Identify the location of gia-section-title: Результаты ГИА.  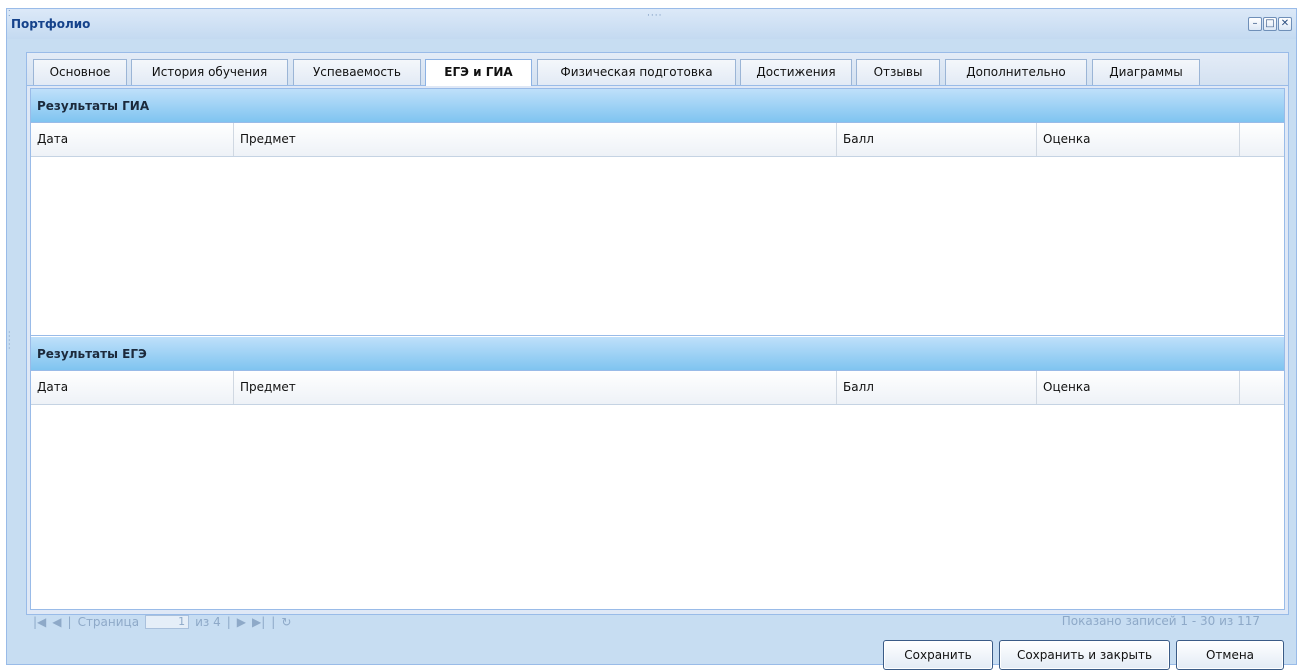
(93, 106).